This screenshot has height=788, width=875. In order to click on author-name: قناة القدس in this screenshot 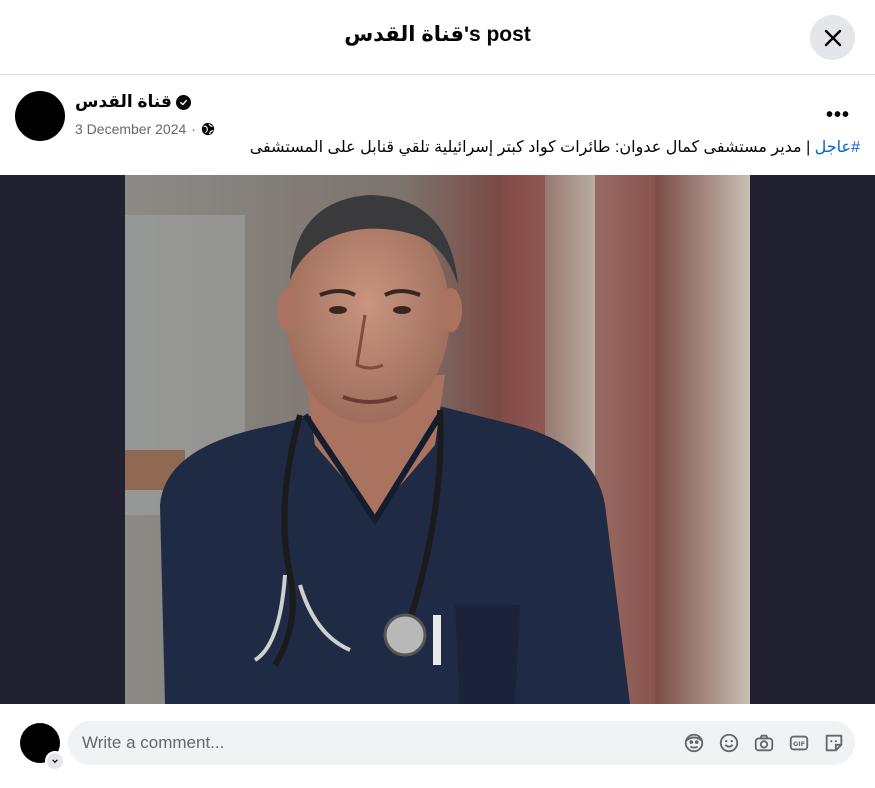, I will do `click(123, 102)`.